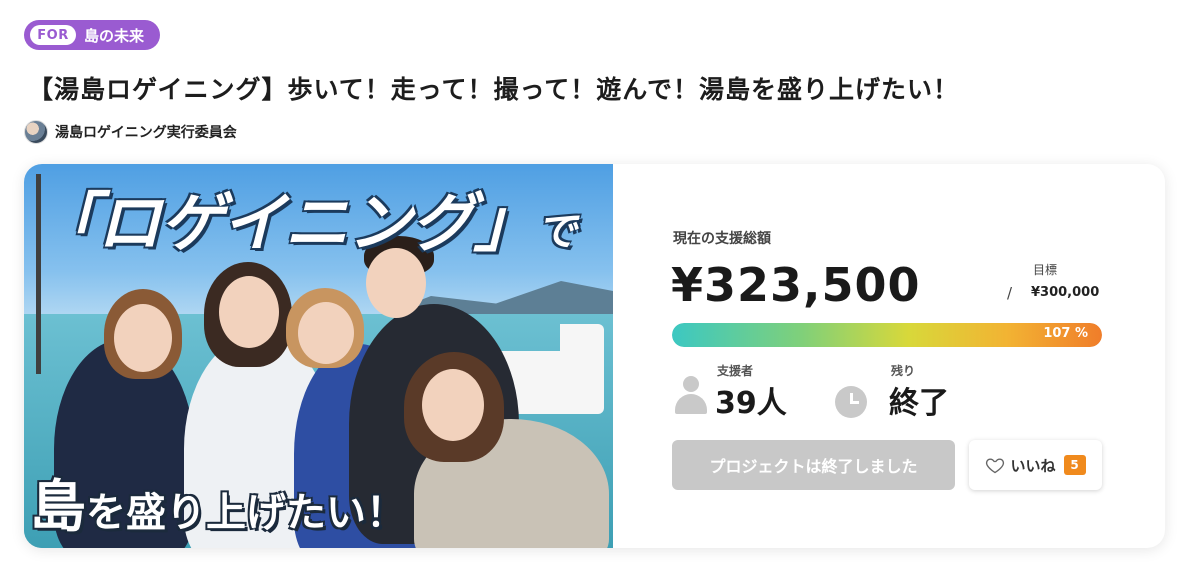 The height and width of the screenshot is (568, 1200). Describe the element at coordinates (1065, 292) in the screenshot. I see `goal-value: ¥300,000` at that location.